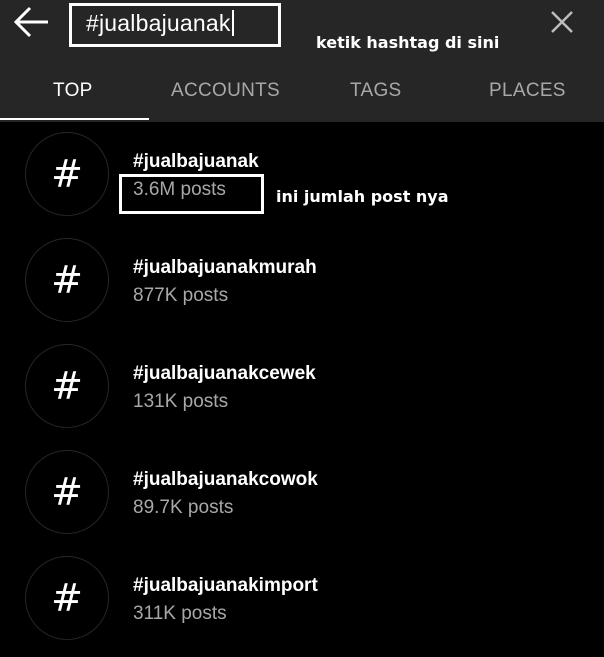 The image size is (604, 657). I want to click on post-count: 89.7K posts, so click(183, 507).